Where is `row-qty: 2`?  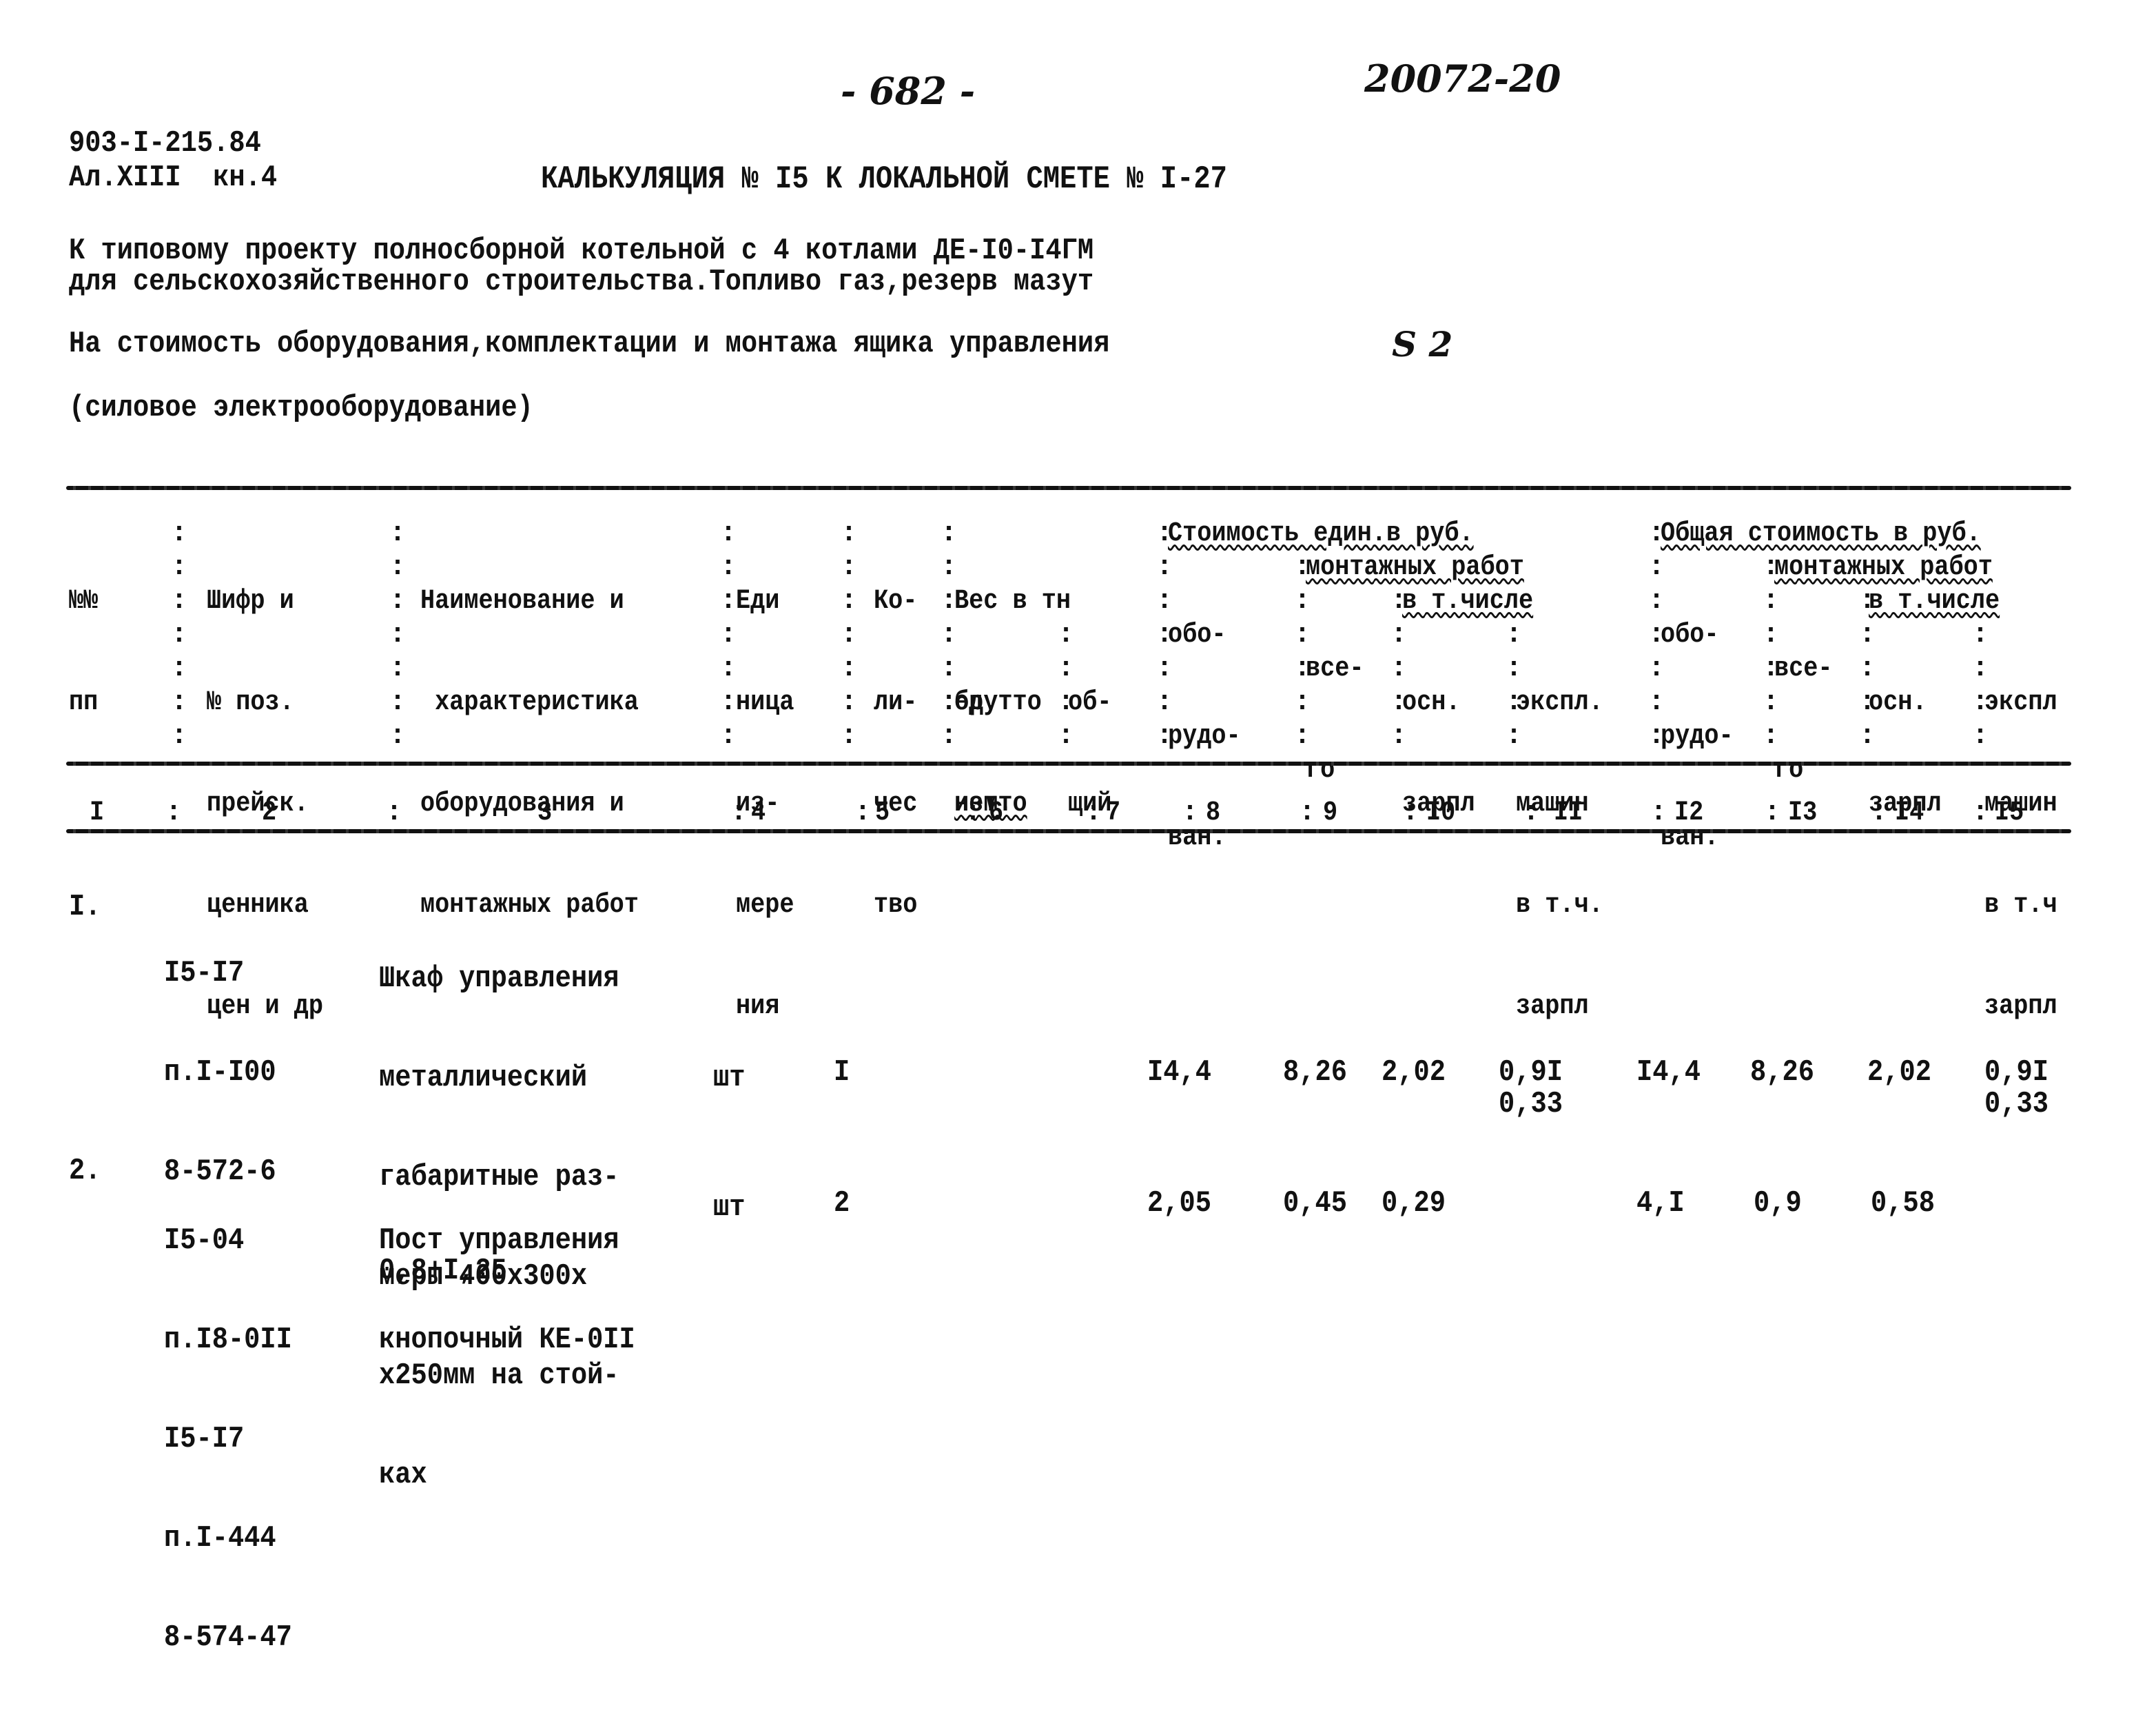
row-qty: 2 is located at coordinates (842, 1203).